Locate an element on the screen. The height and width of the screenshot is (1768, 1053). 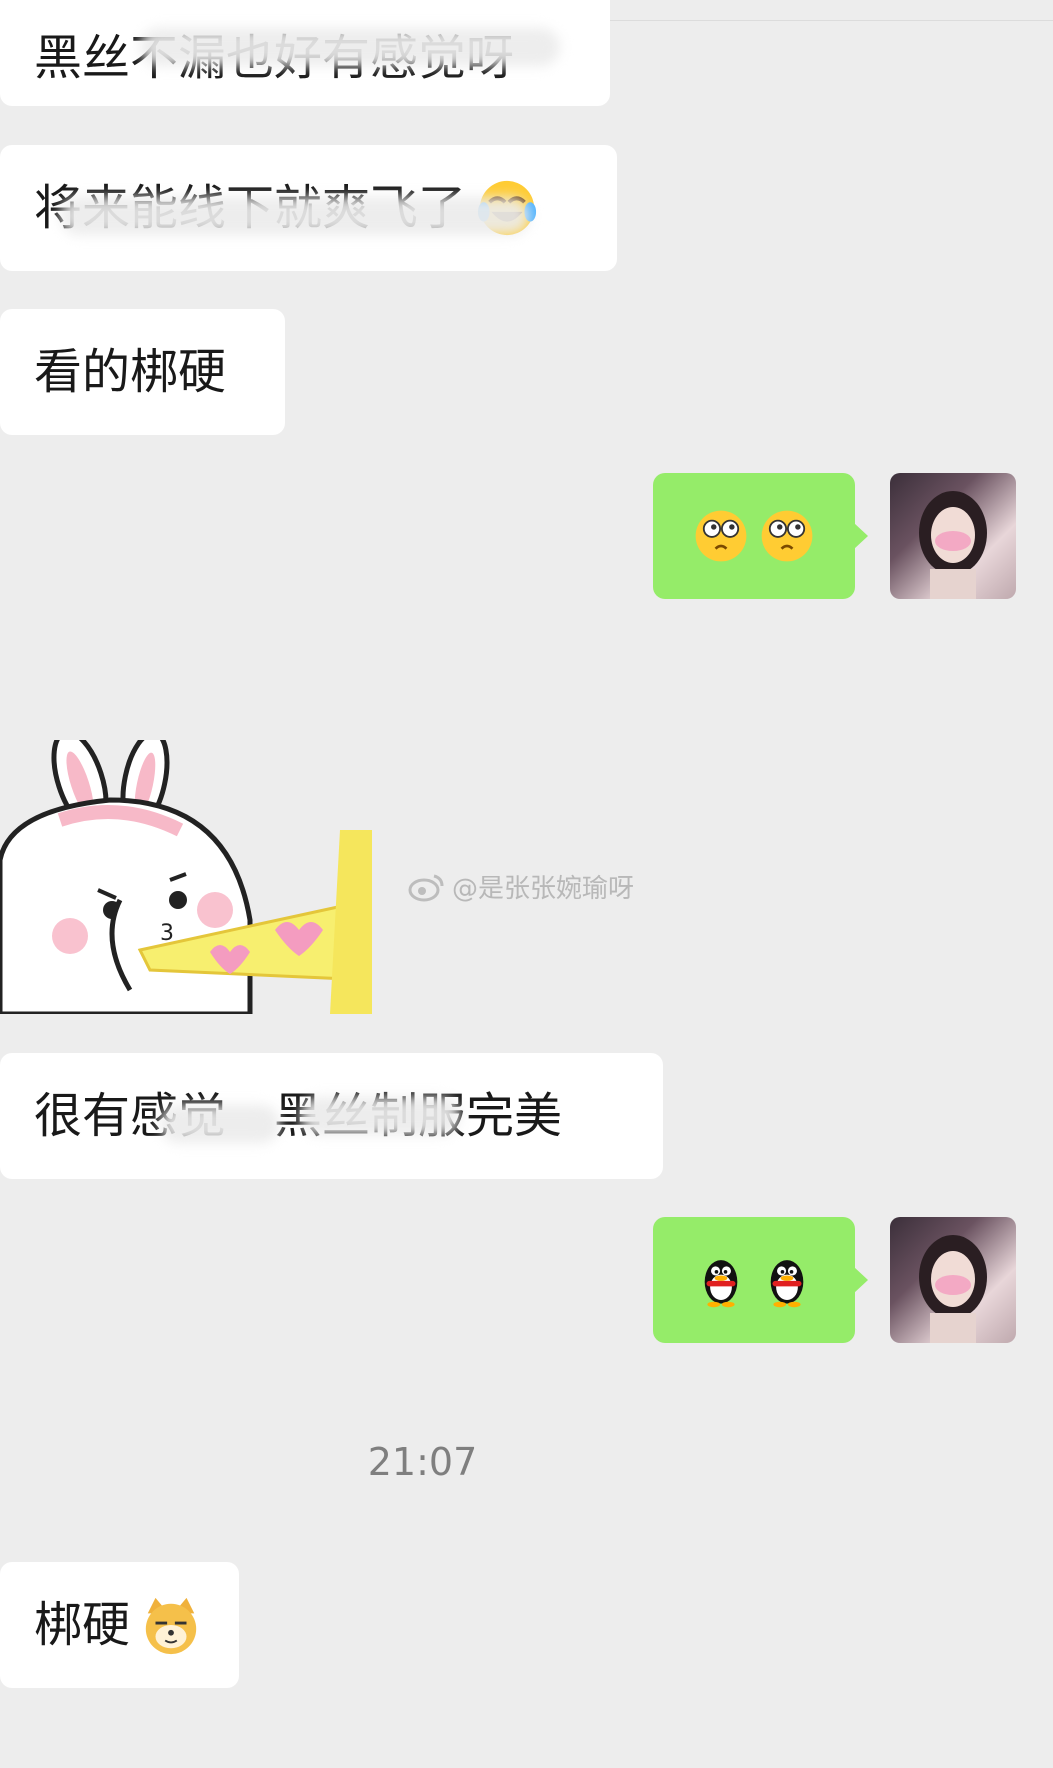
message-bubble-incoming: 看的梆硬 is located at coordinates (142, 372).